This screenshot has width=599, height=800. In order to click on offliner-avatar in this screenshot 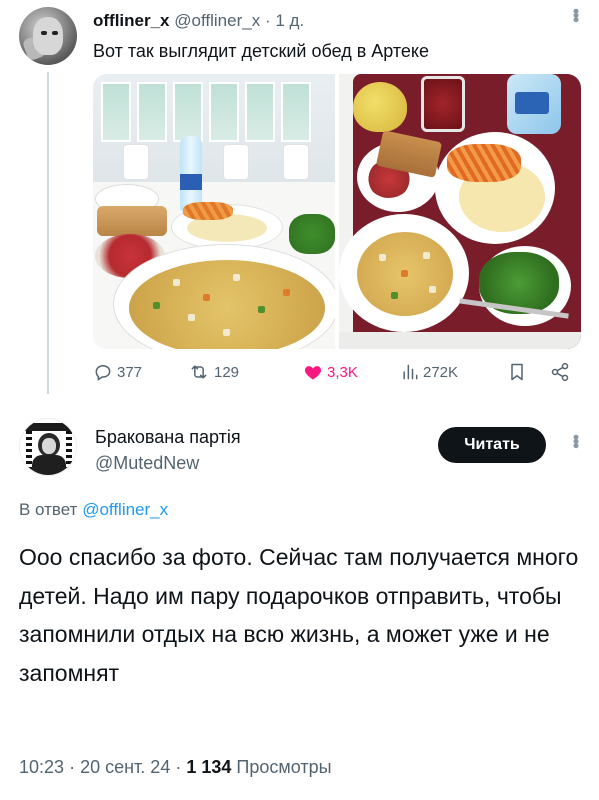, I will do `click(48, 36)`.